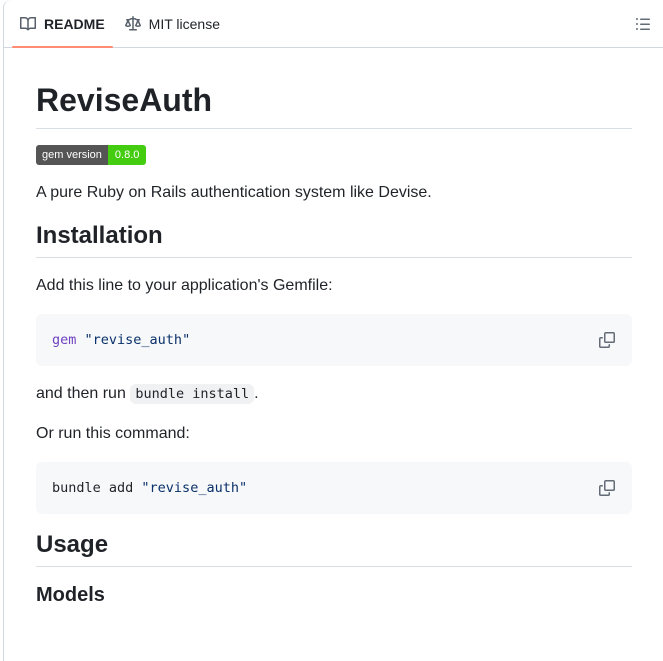  What do you see at coordinates (127, 155) in the screenshot?
I see `badge-value: 0.8.0` at bounding box center [127, 155].